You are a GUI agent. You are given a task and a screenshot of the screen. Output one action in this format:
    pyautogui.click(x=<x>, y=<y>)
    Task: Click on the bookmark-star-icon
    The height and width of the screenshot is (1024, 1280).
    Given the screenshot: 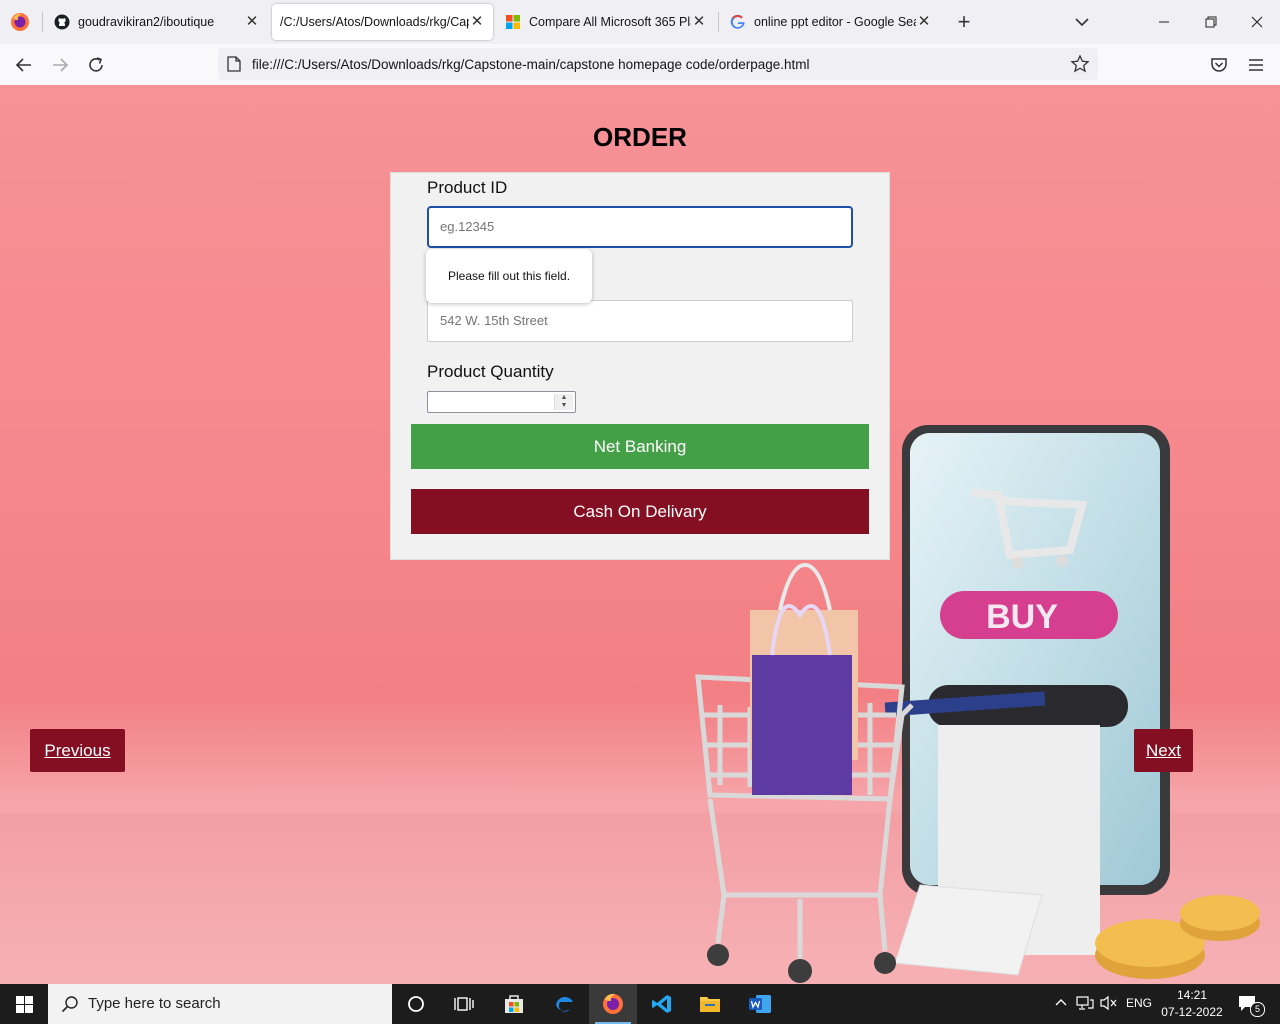 What is the action you would take?
    pyautogui.click(x=1080, y=64)
    